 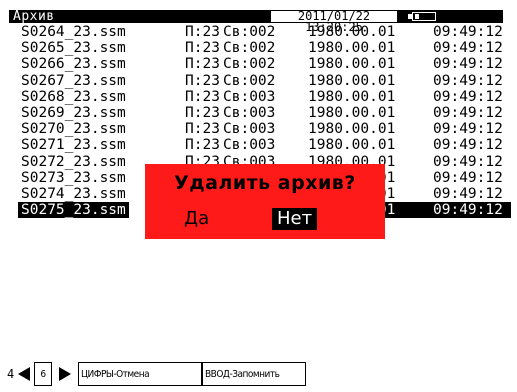 What do you see at coordinates (334, 21) in the screenshot?
I see `datetime-display: 2011/01/22 13:20:25` at bounding box center [334, 21].